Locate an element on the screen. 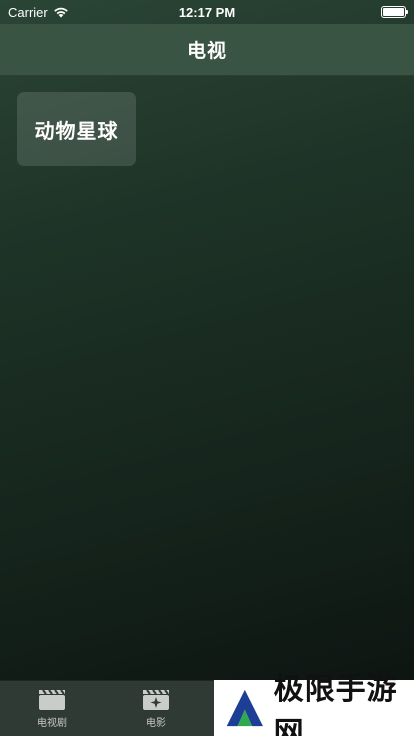 The image size is (414, 736). tab-movies: 电影 is located at coordinates (156, 708).